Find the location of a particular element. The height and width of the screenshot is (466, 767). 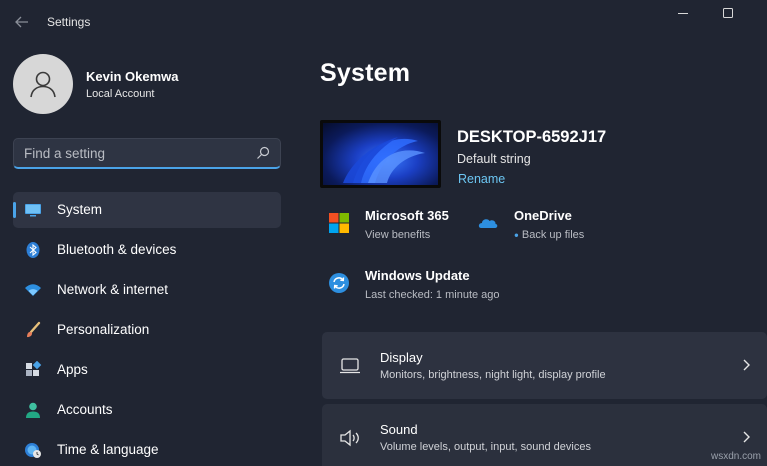

card-title: Sound is located at coordinates (399, 429).